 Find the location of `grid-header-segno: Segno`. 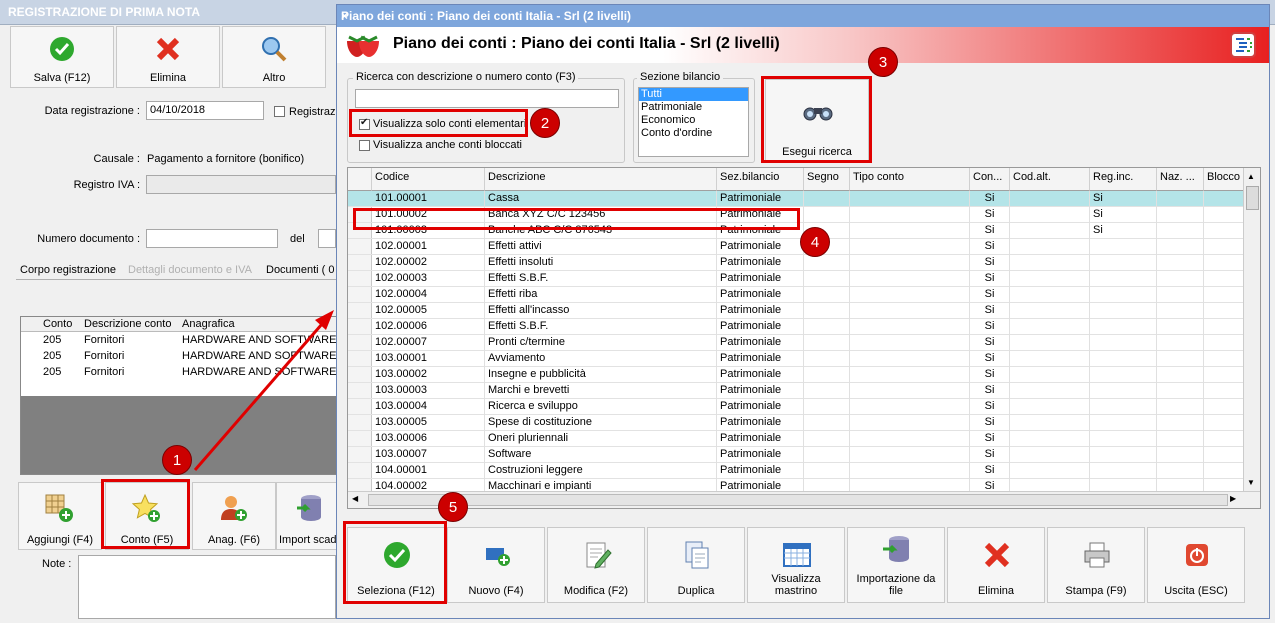

grid-header-segno: Segno is located at coordinates (827, 179).